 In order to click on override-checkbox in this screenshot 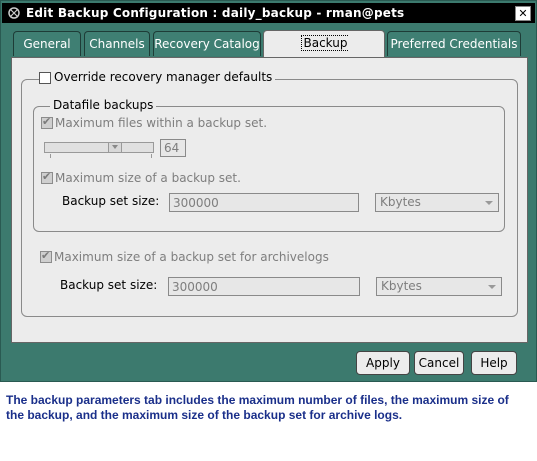, I will do `click(45, 78)`.